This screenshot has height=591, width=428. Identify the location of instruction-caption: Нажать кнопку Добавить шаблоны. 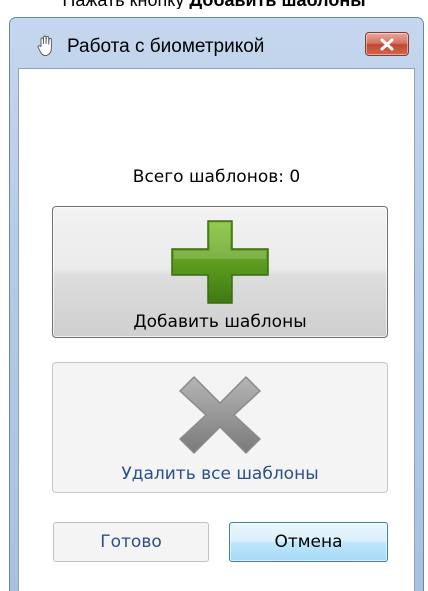
(214, 4).